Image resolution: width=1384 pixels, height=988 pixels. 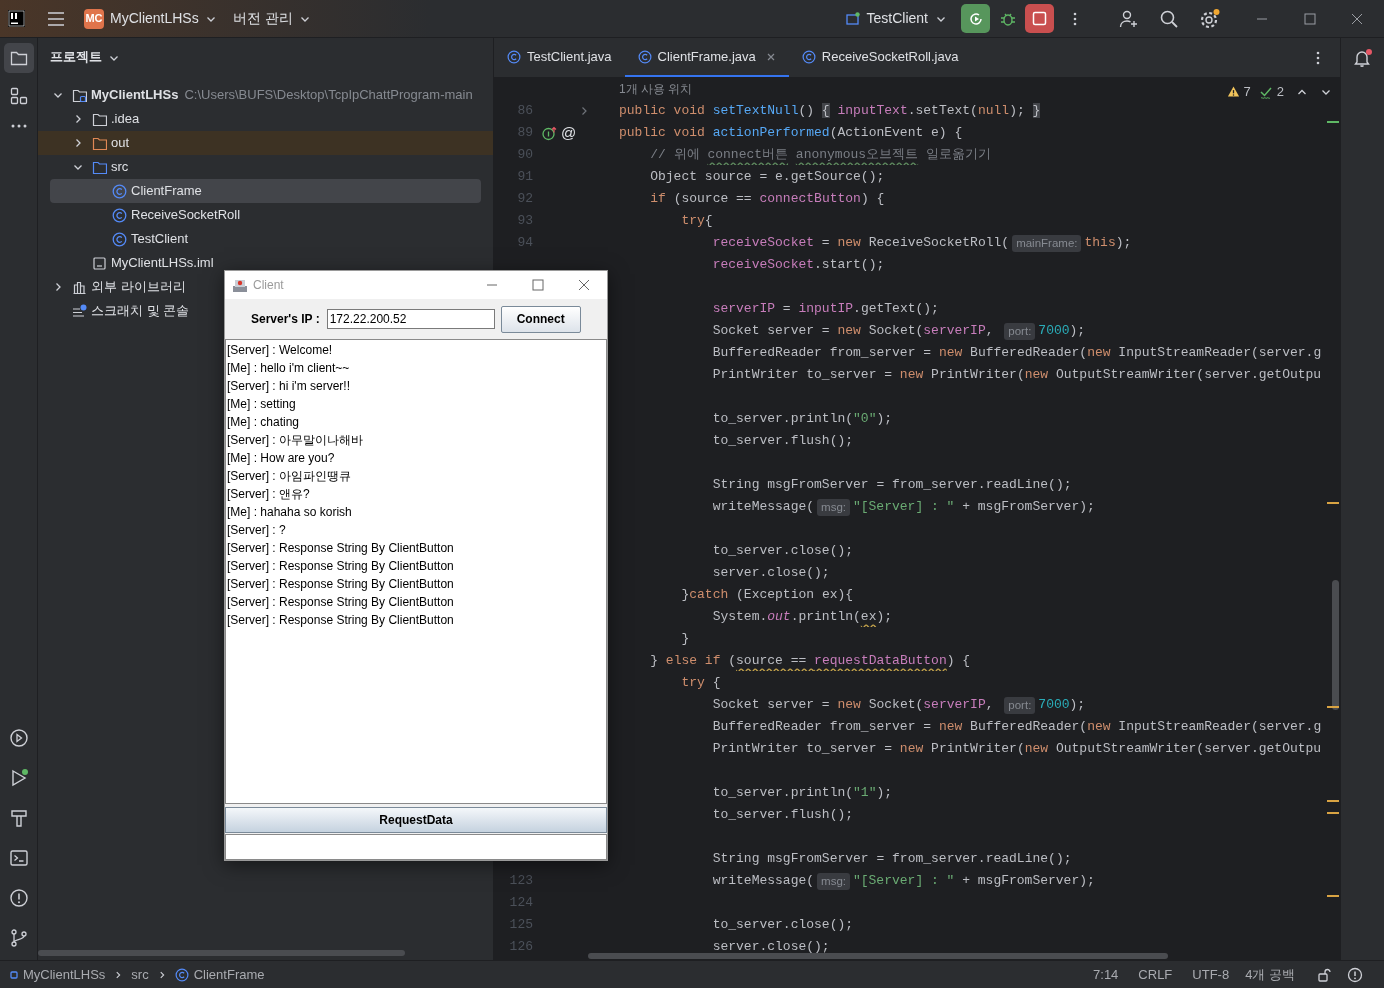 What do you see at coordinates (416, 847) in the screenshot?
I see `message-input-field` at bounding box center [416, 847].